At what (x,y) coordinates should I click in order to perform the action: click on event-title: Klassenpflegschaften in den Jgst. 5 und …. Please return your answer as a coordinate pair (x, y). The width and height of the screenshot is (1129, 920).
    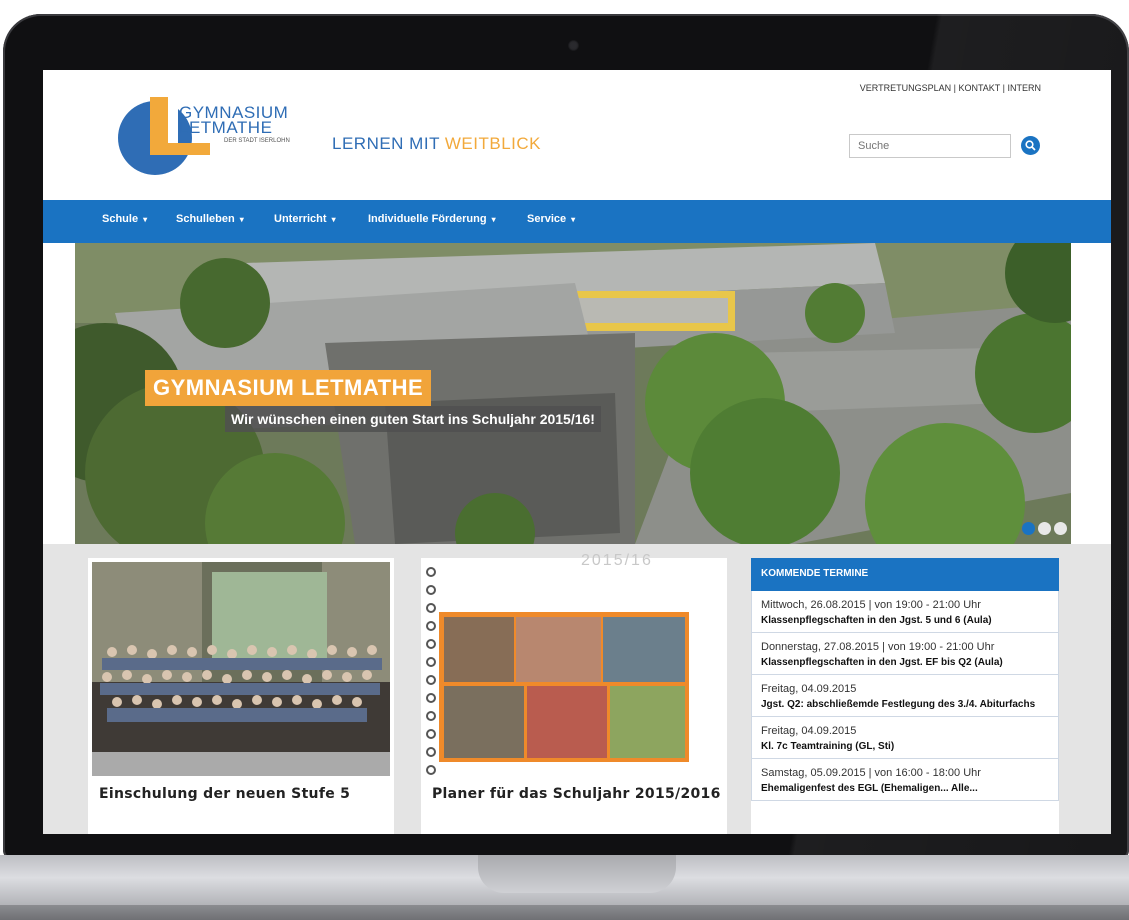
    Looking at the image, I should click on (876, 620).